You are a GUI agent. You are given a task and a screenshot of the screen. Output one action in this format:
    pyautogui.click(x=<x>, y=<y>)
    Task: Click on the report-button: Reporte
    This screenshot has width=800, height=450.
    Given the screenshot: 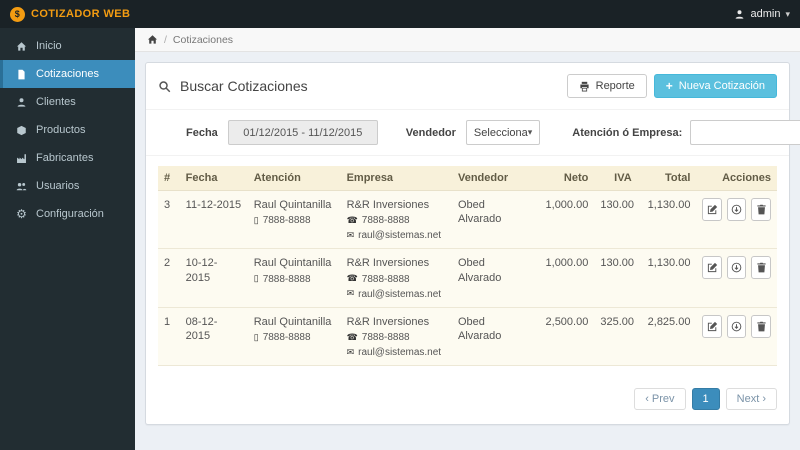 What is the action you would take?
    pyautogui.click(x=606, y=86)
    